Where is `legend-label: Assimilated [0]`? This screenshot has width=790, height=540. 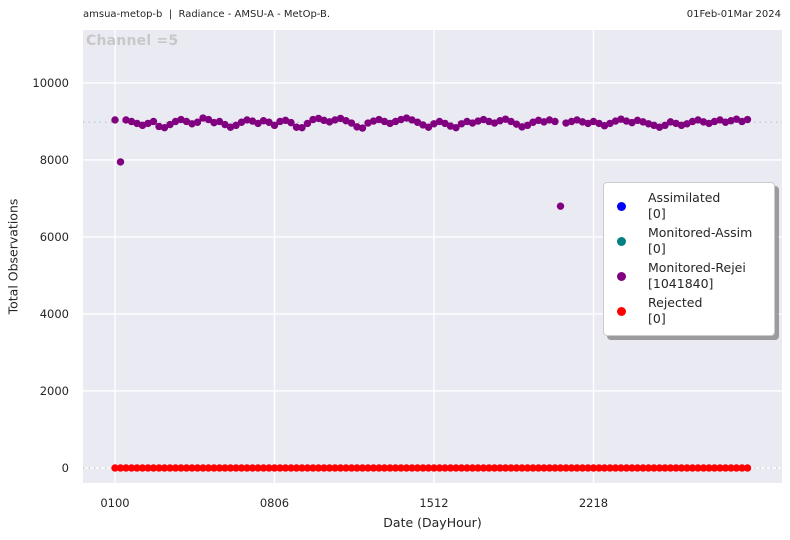 legend-label: Assimilated [0] is located at coordinates (684, 205).